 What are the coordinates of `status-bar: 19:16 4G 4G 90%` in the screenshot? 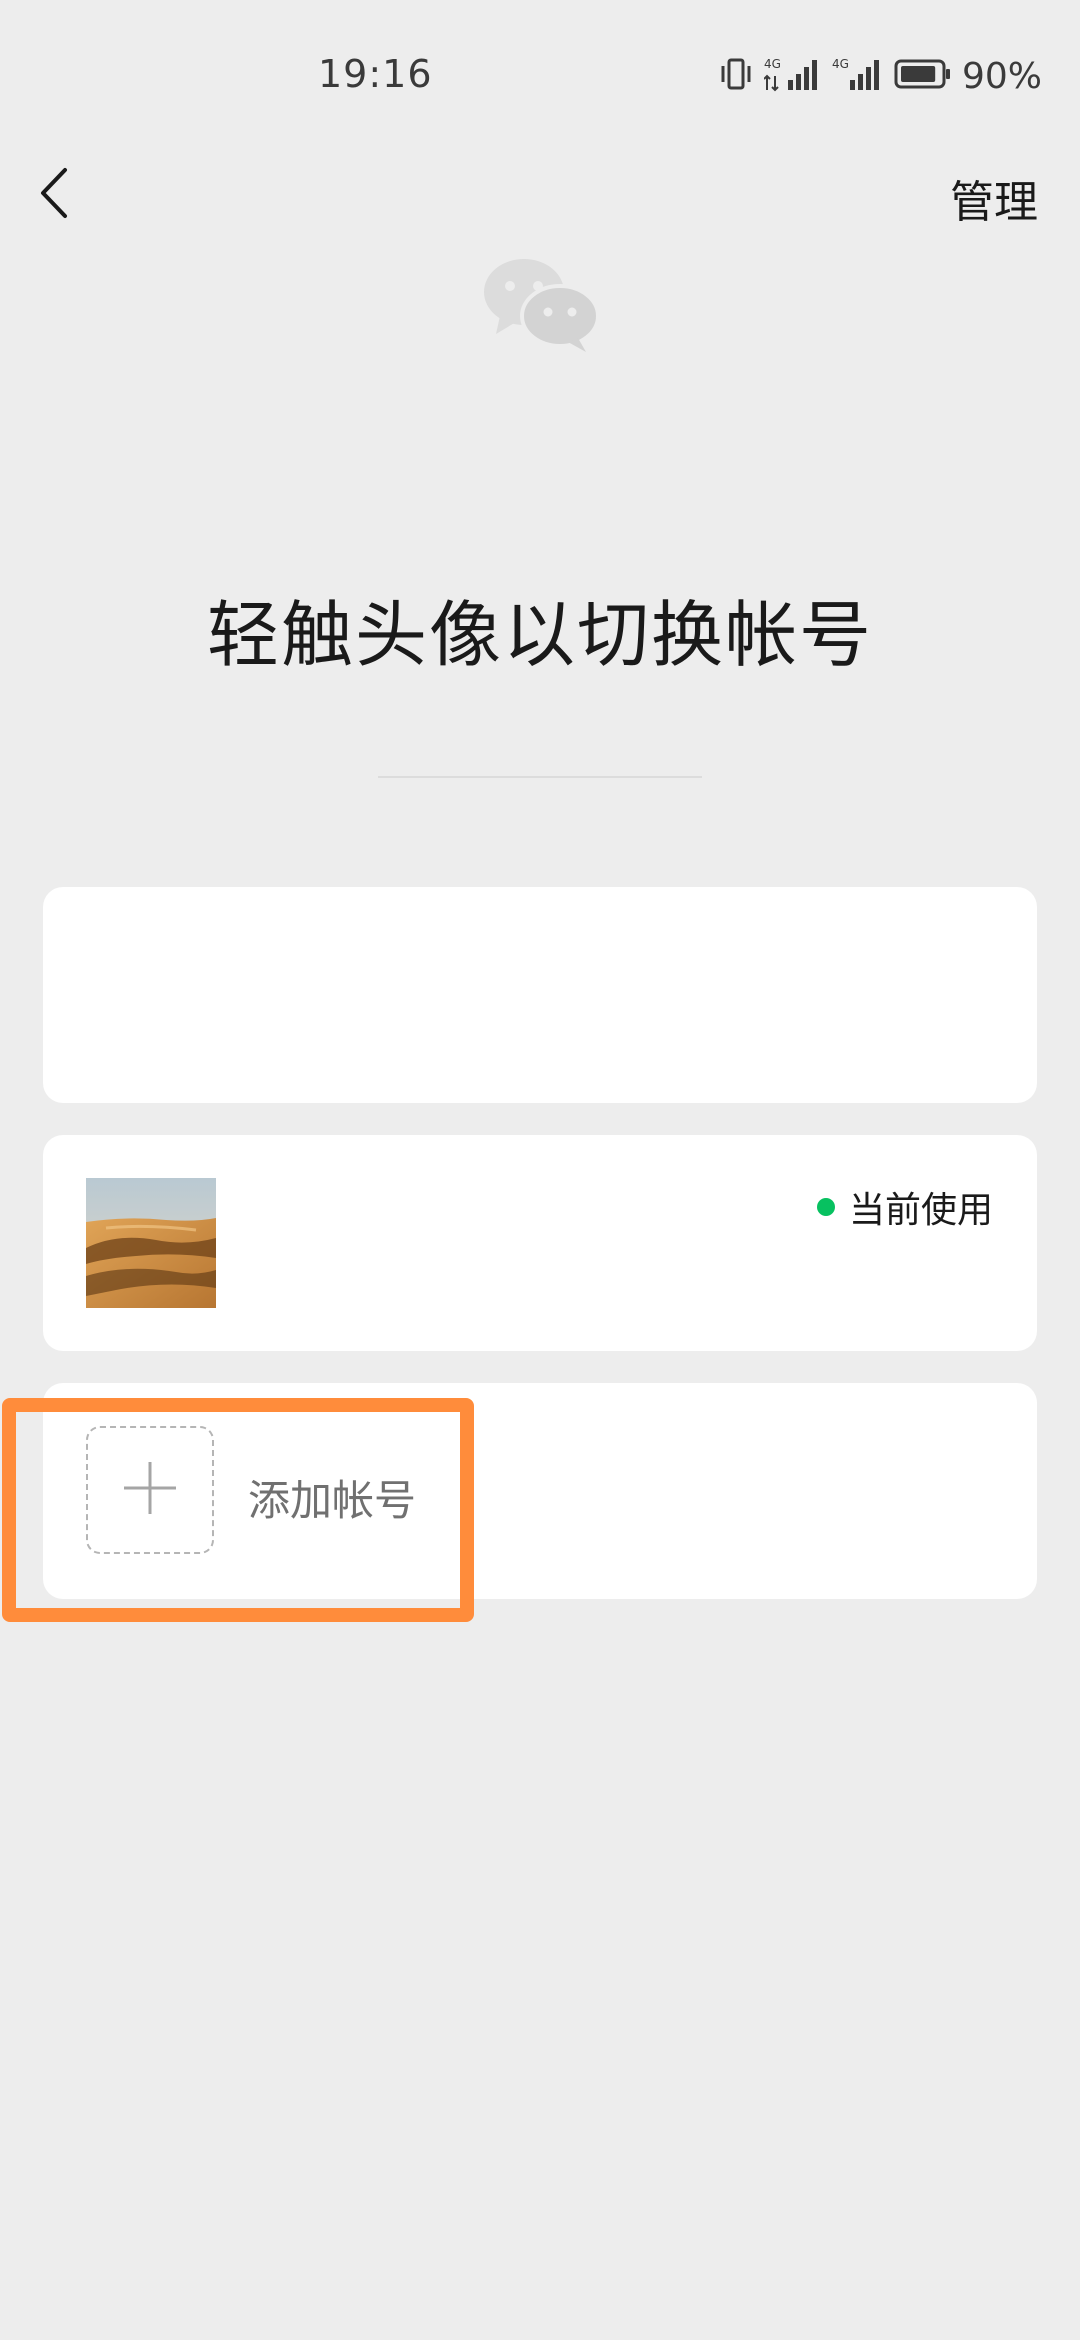 It's located at (540, 75).